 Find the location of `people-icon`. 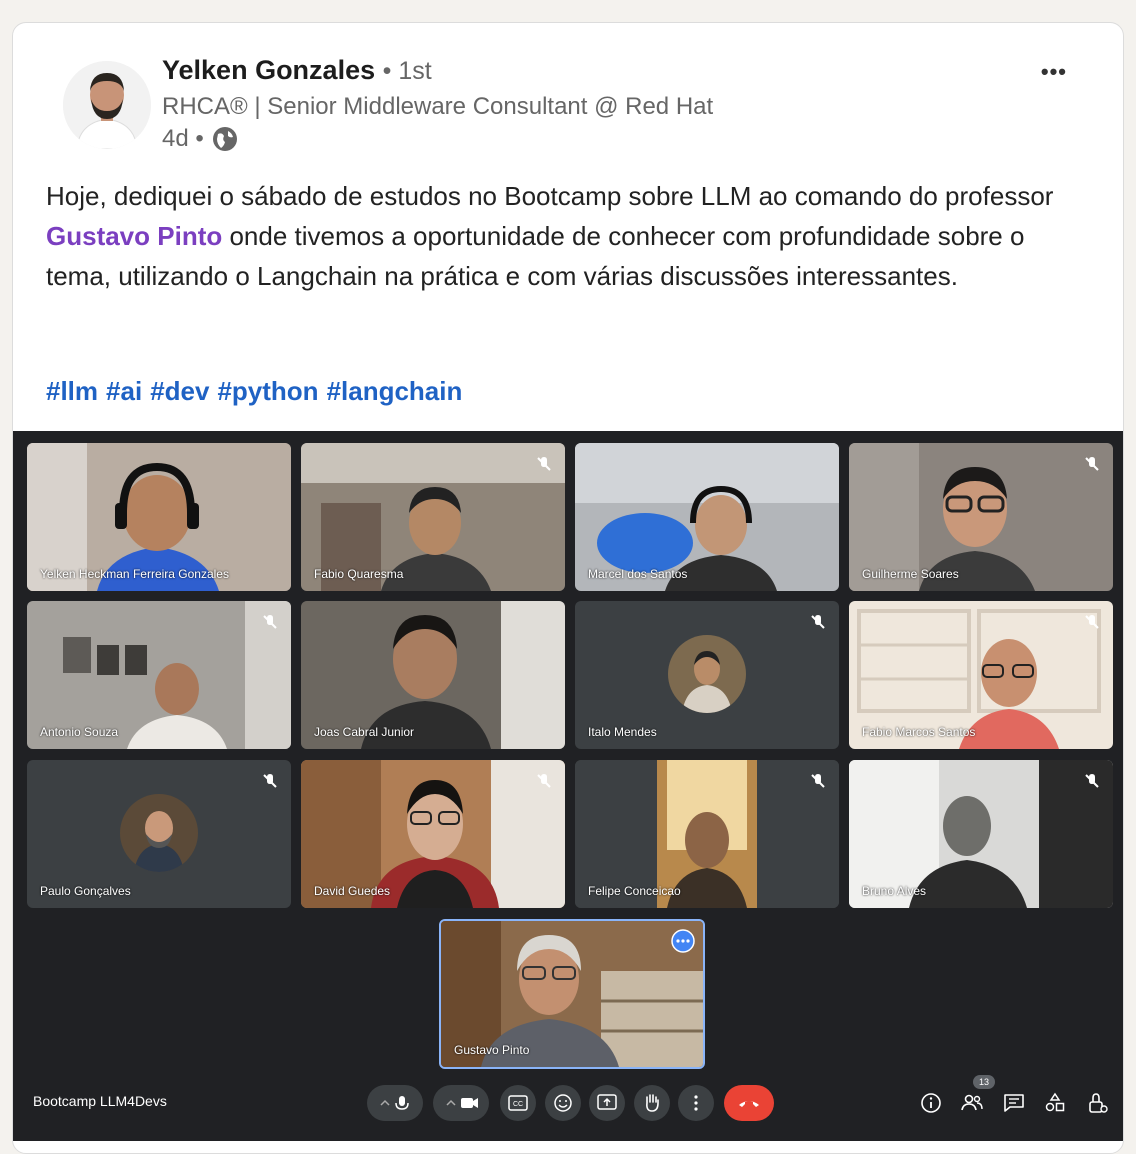

people-icon is located at coordinates (972, 1103).